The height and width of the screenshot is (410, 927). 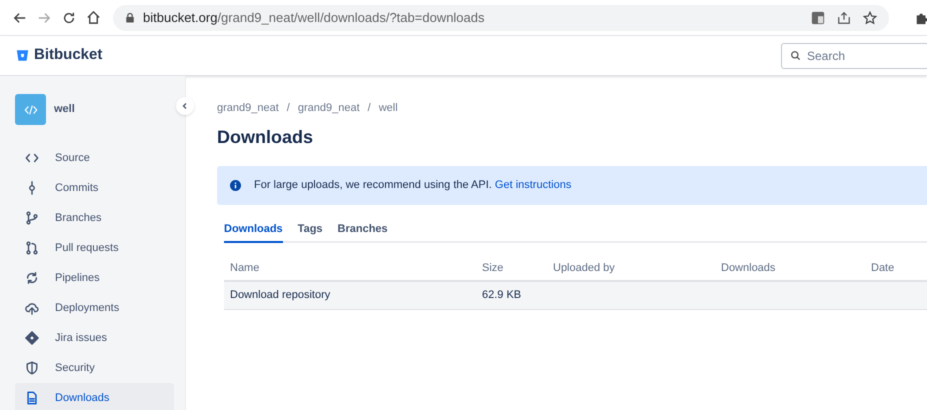 I want to click on tab: Downloads, so click(x=253, y=231).